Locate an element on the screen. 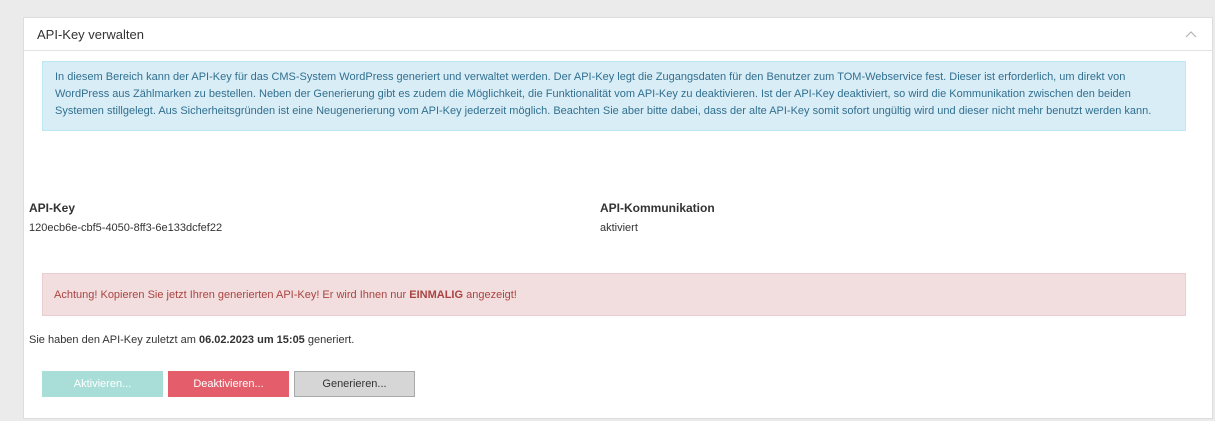  alert-text-suffix: angezeigt! is located at coordinates (490, 294).